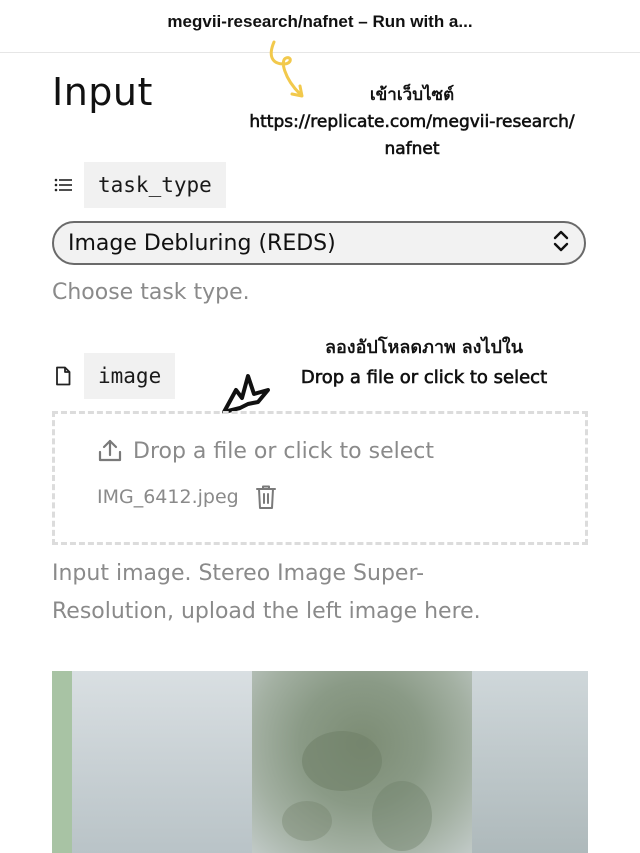 The image size is (640, 853). What do you see at coordinates (202, 243) in the screenshot?
I see `task-type-selected-value: Image Debluring (REDS)` at bounding box center [202, 243].